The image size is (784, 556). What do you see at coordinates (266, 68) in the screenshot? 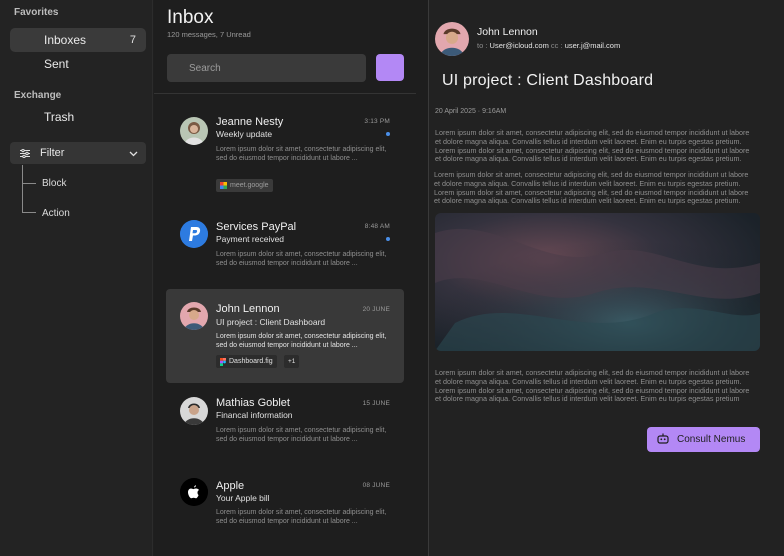
I see `search-input: Search` at bounding box center [266, 68].